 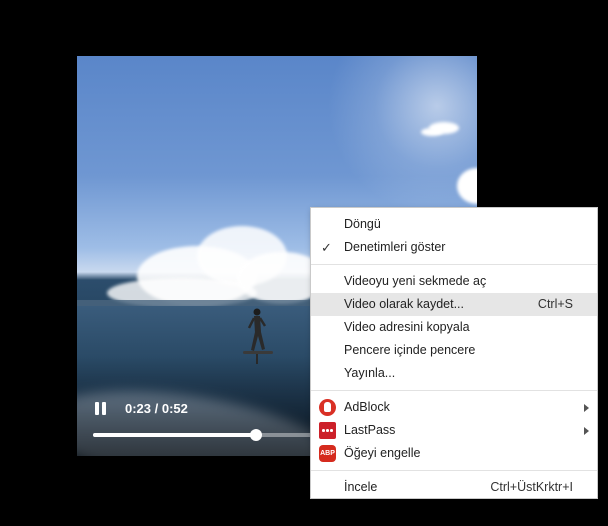 I want to click on menu-item-label: LastPass, so click(x=370, y=430).